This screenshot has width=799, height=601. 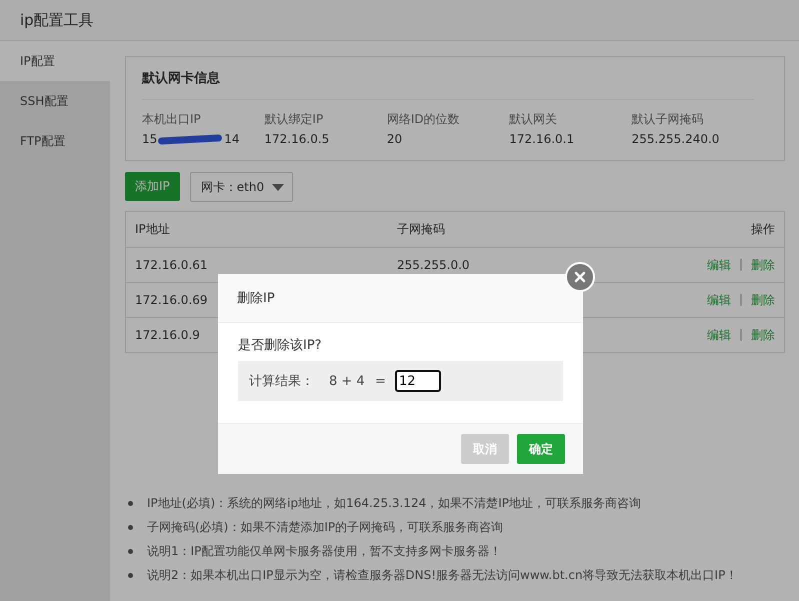 I want to click on add-ip-button: 添加IP, so click(x=152, y=186).